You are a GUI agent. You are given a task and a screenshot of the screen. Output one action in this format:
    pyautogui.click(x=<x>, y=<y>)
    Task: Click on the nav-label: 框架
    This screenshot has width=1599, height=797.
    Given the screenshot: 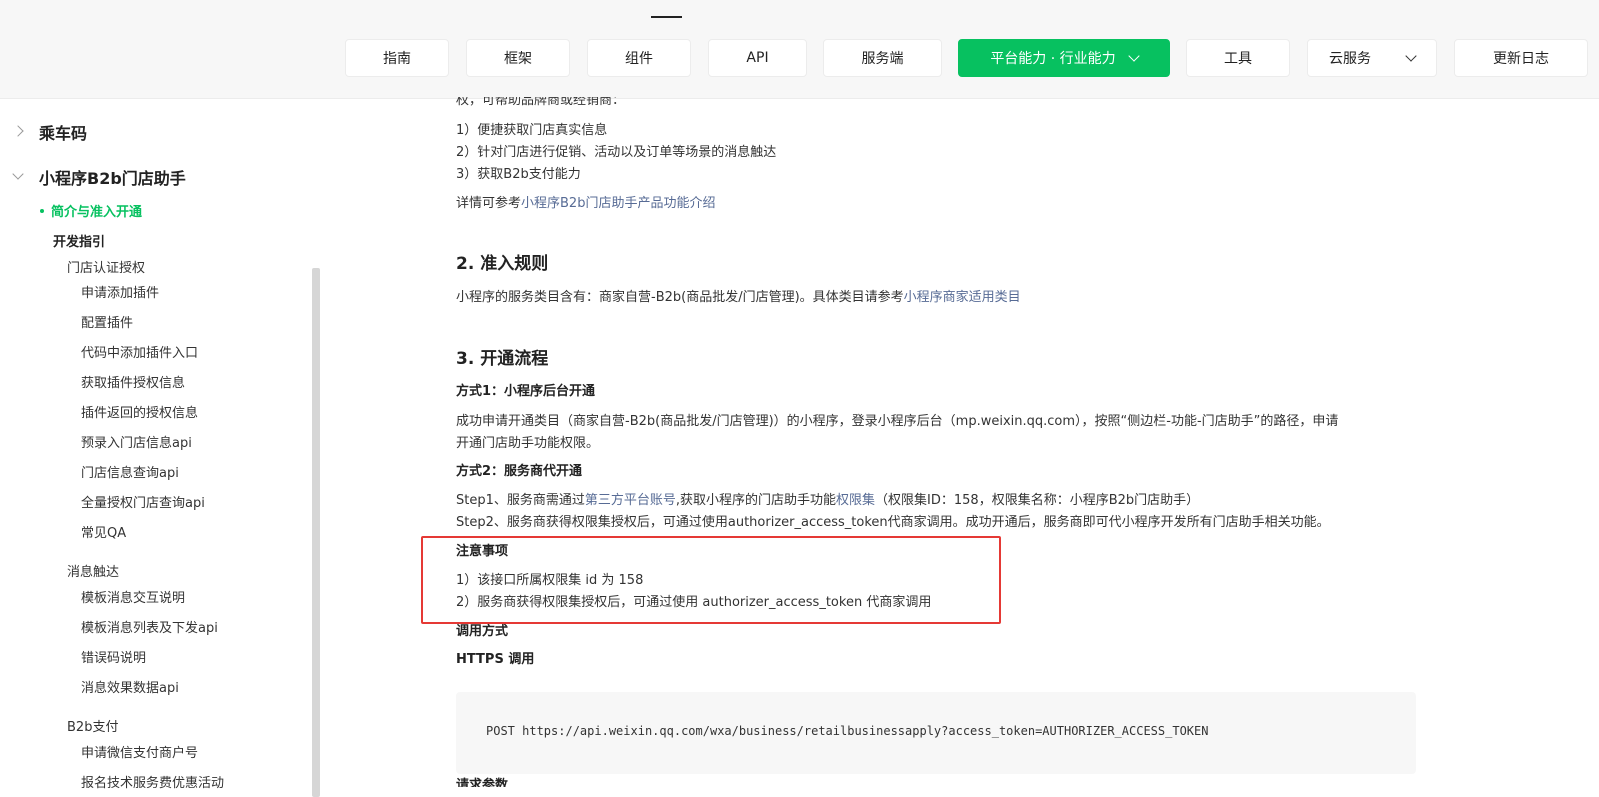 What is the action you would take?
    pyautogui.click(x=518, y=59)
    